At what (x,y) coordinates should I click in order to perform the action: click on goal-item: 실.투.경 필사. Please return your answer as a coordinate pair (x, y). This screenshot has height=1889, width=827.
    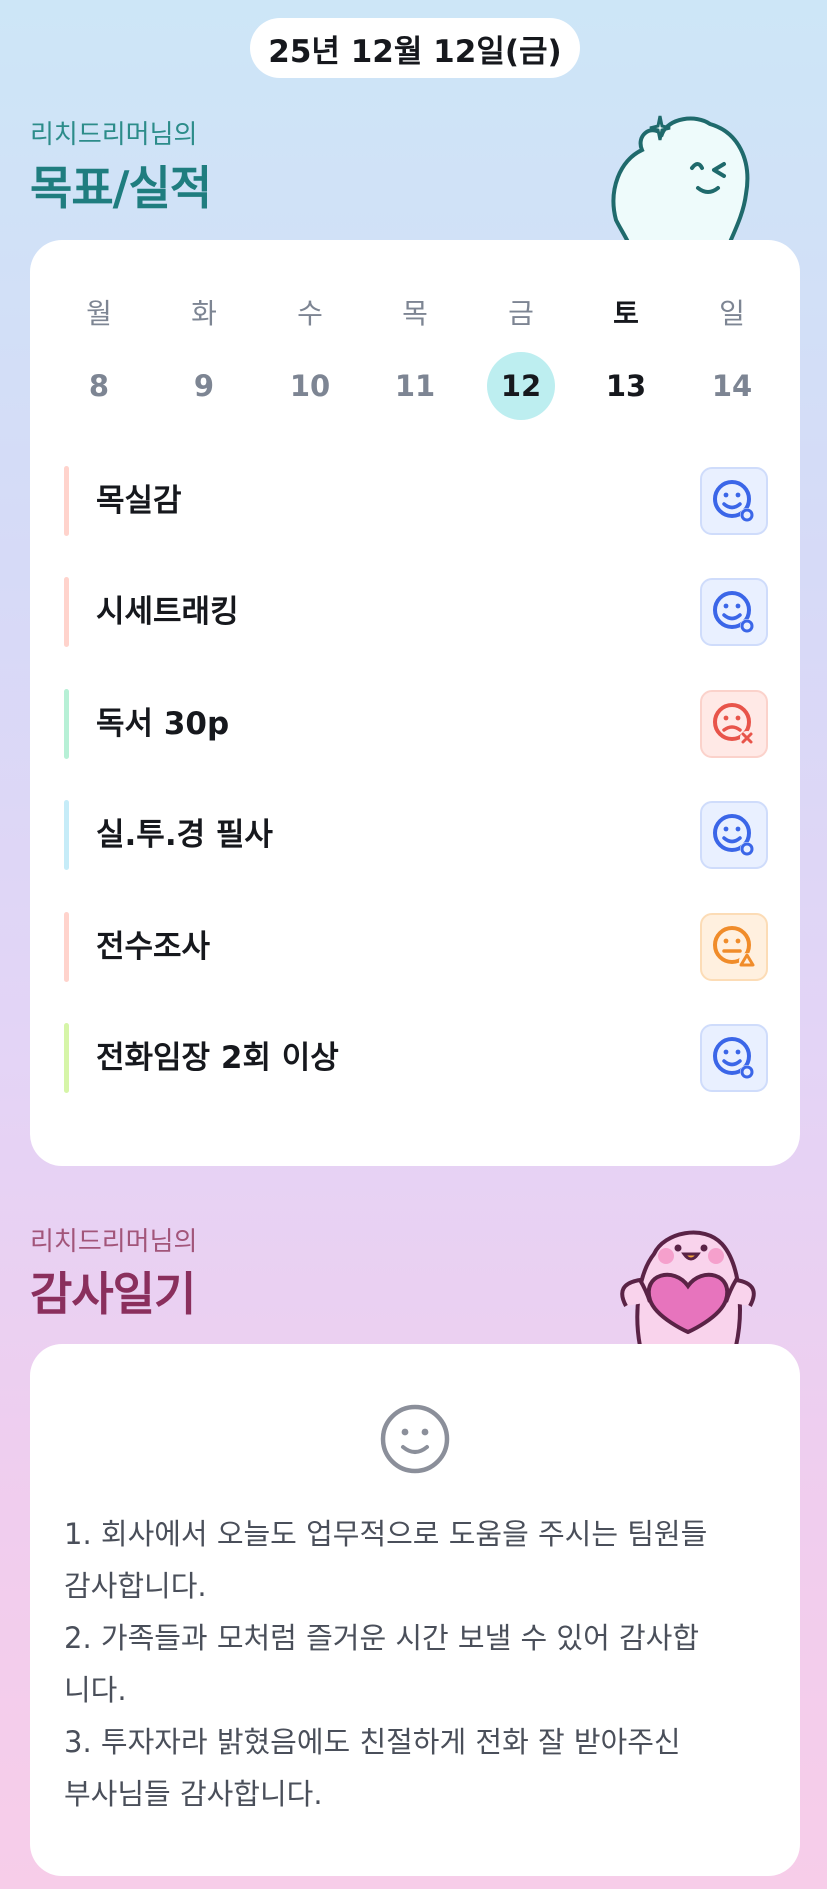
    Looking at the image, I should click on (416, 835).